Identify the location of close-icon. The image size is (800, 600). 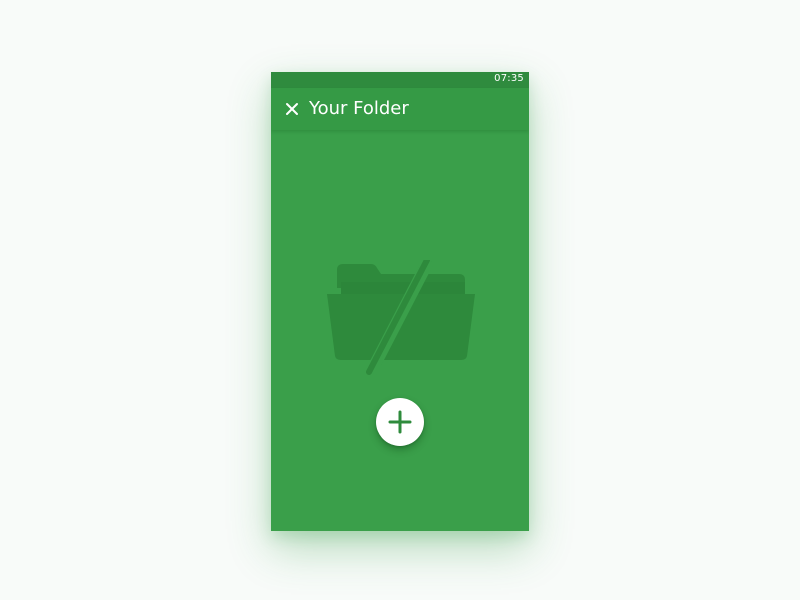
(292, 109).